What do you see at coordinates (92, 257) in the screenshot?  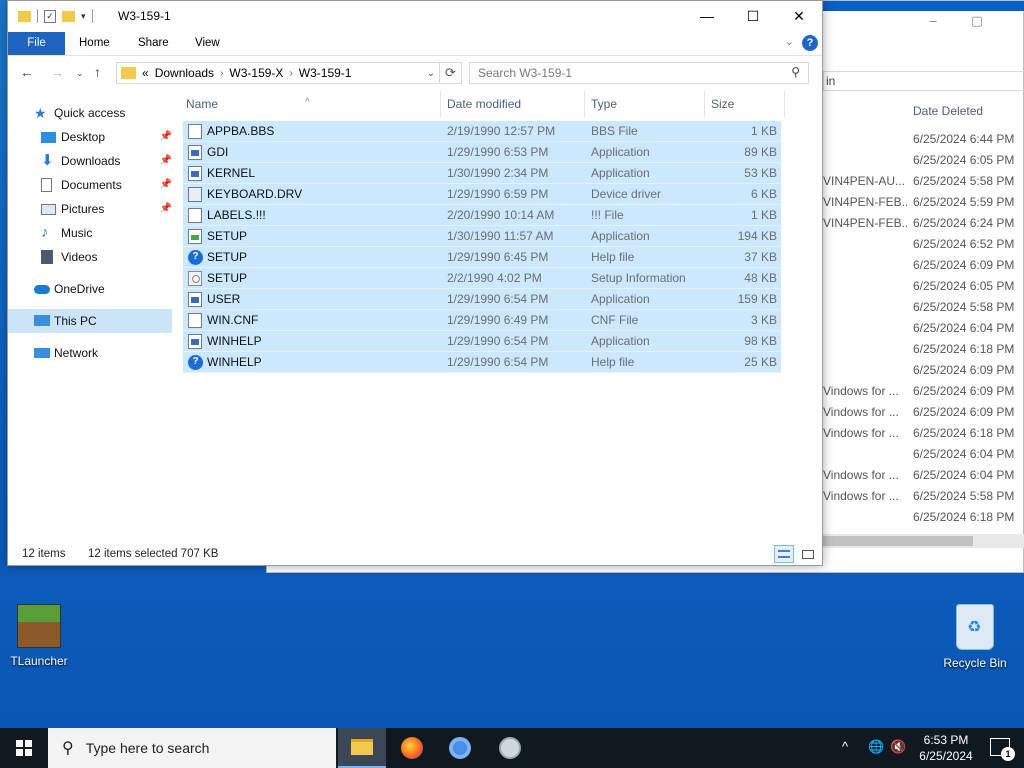 I see `nav-videos: Videos` at bounding box center [92, 257].